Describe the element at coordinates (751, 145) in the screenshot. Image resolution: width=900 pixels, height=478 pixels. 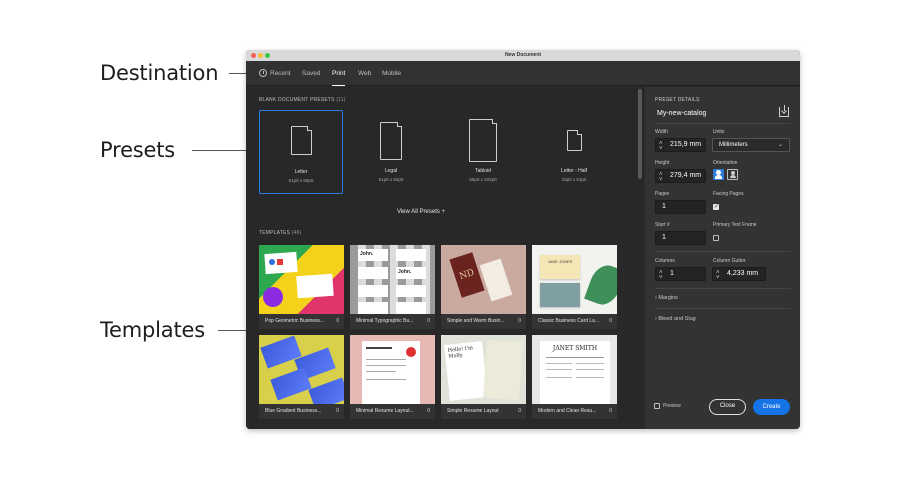
I see `units-select: Millimeters ⌄` at that location.